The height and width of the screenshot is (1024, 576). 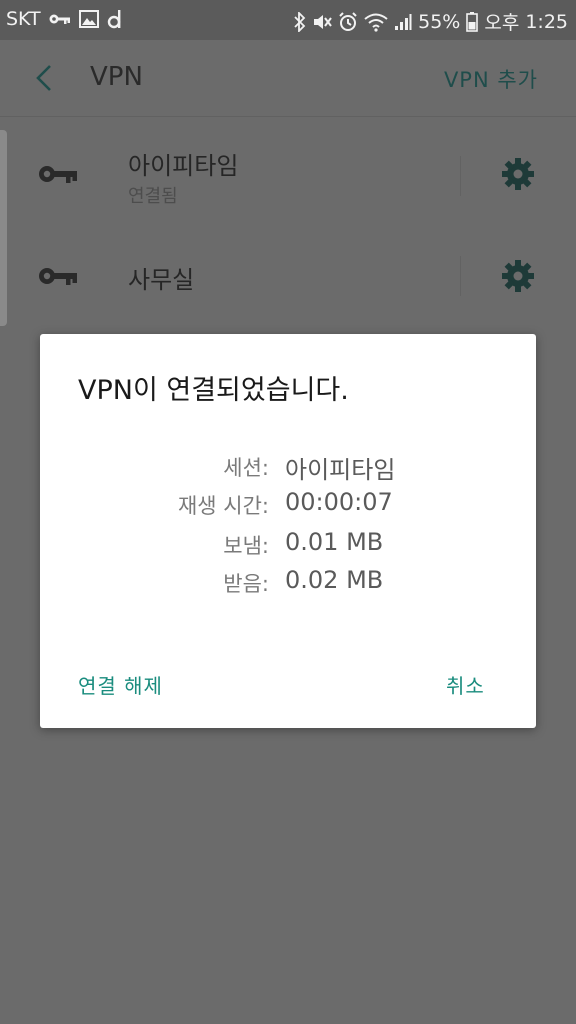 I want to click on battery-icon, so click(x=472, y=21).